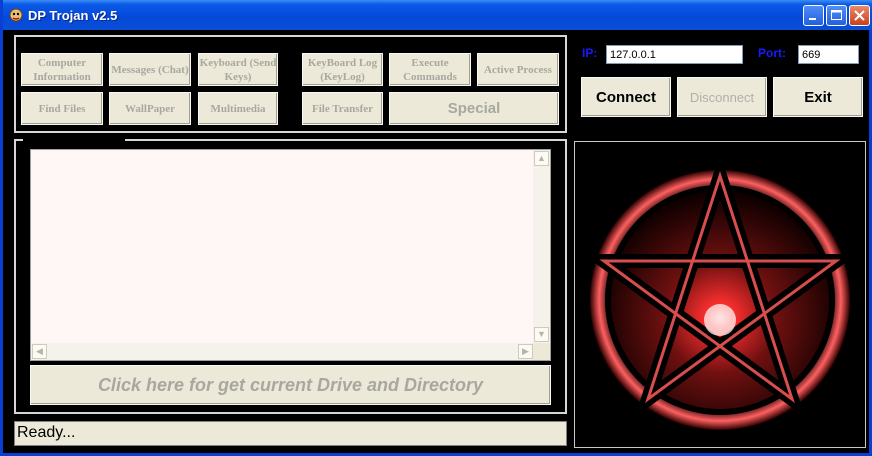 This screenshot has width=872, height=456. Describe the element at coordinates (16, 15) in the screenshot. I see `app-icon` at that location.